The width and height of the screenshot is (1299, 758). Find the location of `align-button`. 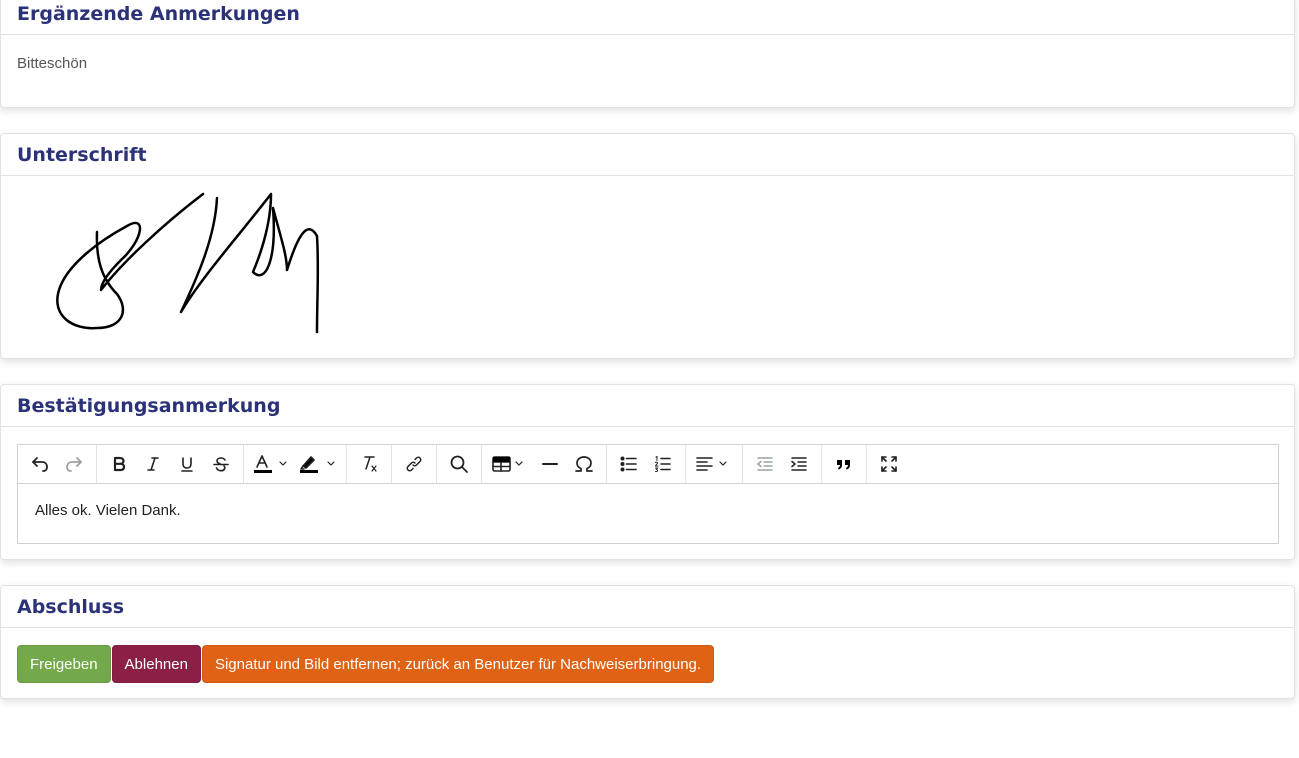

align-button is located at coordinates (714, 464).